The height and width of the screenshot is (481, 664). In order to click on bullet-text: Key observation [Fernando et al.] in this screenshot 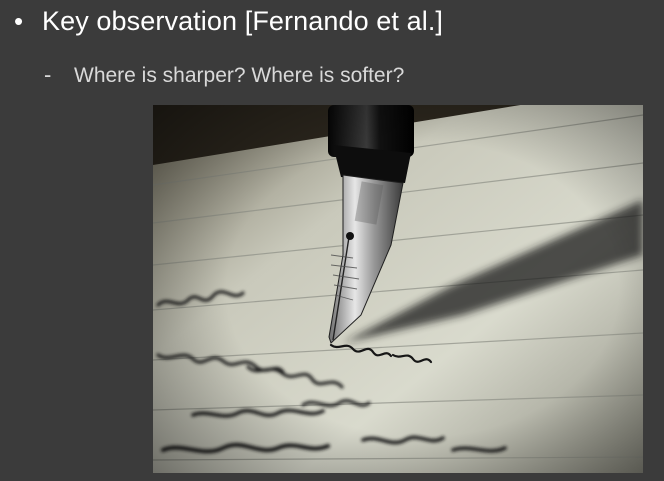, I will do `click(243, 21)`.